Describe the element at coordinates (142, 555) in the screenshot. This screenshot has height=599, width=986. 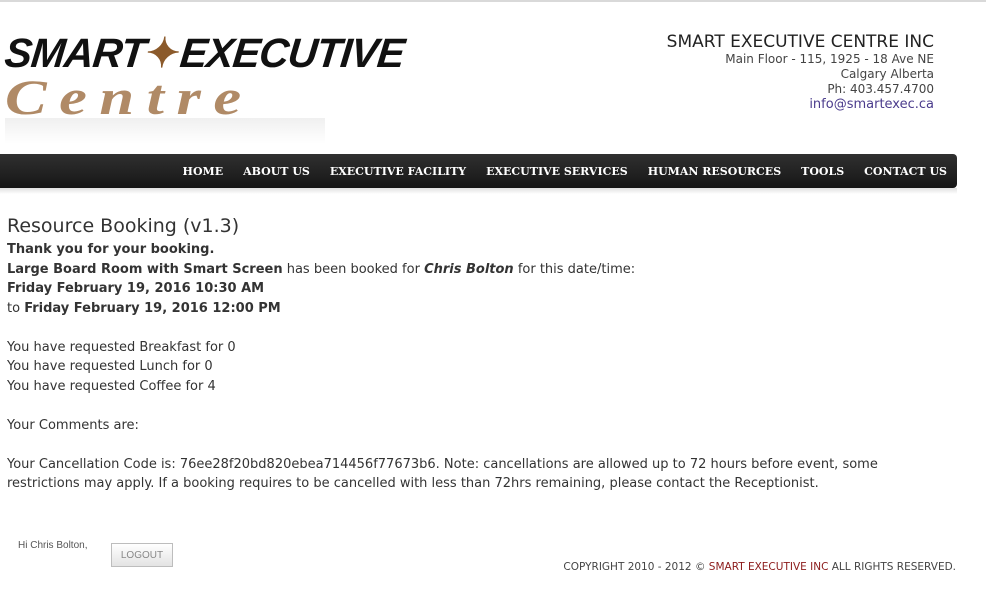
I see `logout-button: LOGOUT` at that location.